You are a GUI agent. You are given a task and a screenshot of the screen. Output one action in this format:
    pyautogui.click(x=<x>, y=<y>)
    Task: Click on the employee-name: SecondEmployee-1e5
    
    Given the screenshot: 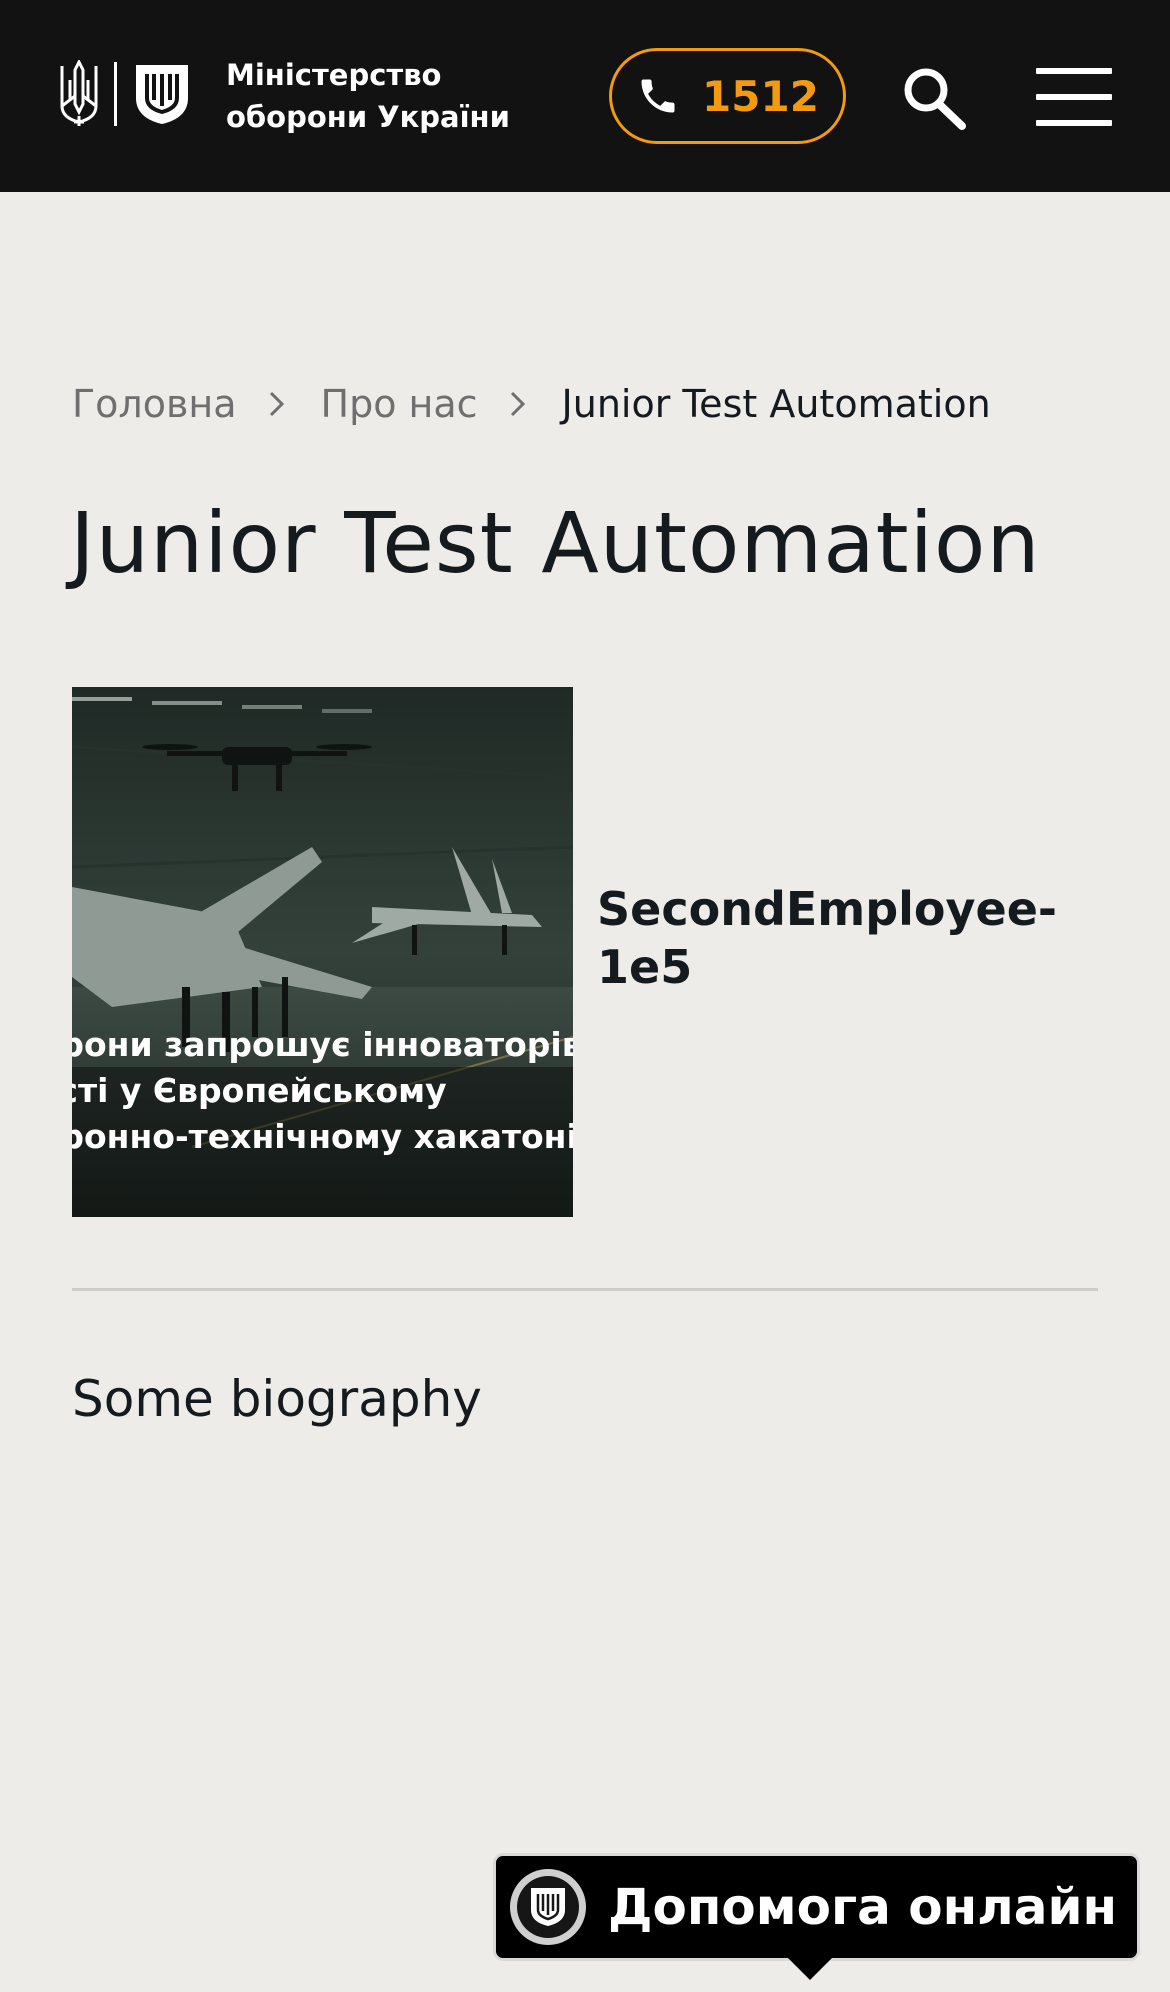 What is the action you would take?
    pyautogui.click(x=827, y=938)
    